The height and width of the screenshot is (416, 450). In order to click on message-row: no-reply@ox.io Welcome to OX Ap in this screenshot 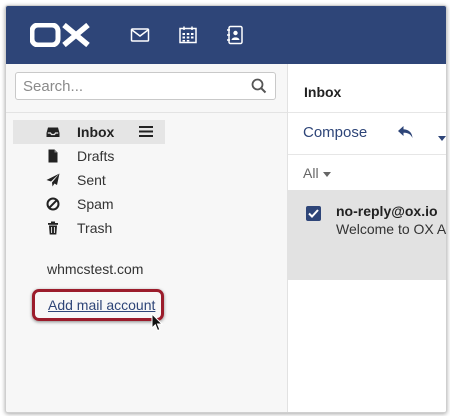, I will do `click(367, 235)`.